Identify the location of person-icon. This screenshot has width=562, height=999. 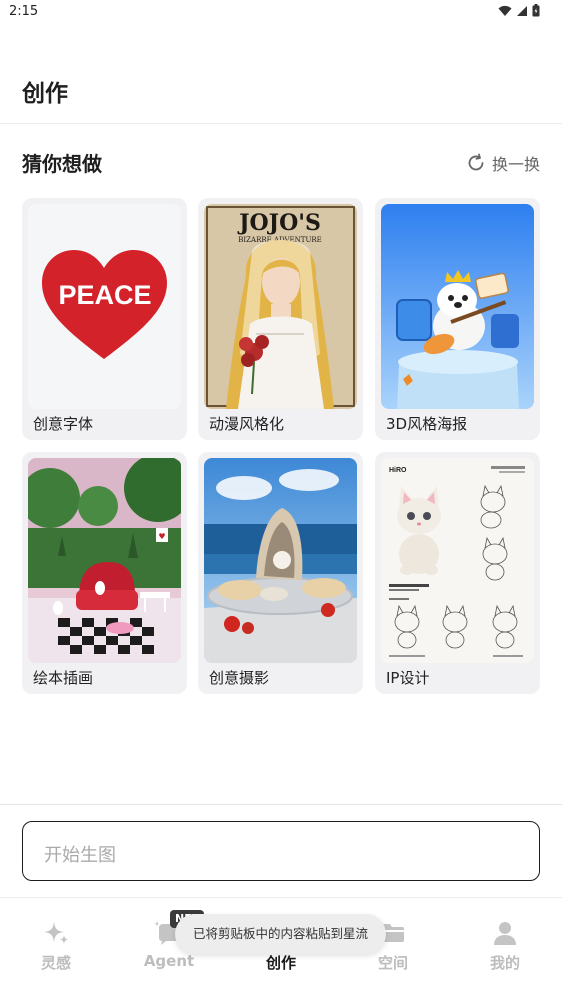
(505, 933).